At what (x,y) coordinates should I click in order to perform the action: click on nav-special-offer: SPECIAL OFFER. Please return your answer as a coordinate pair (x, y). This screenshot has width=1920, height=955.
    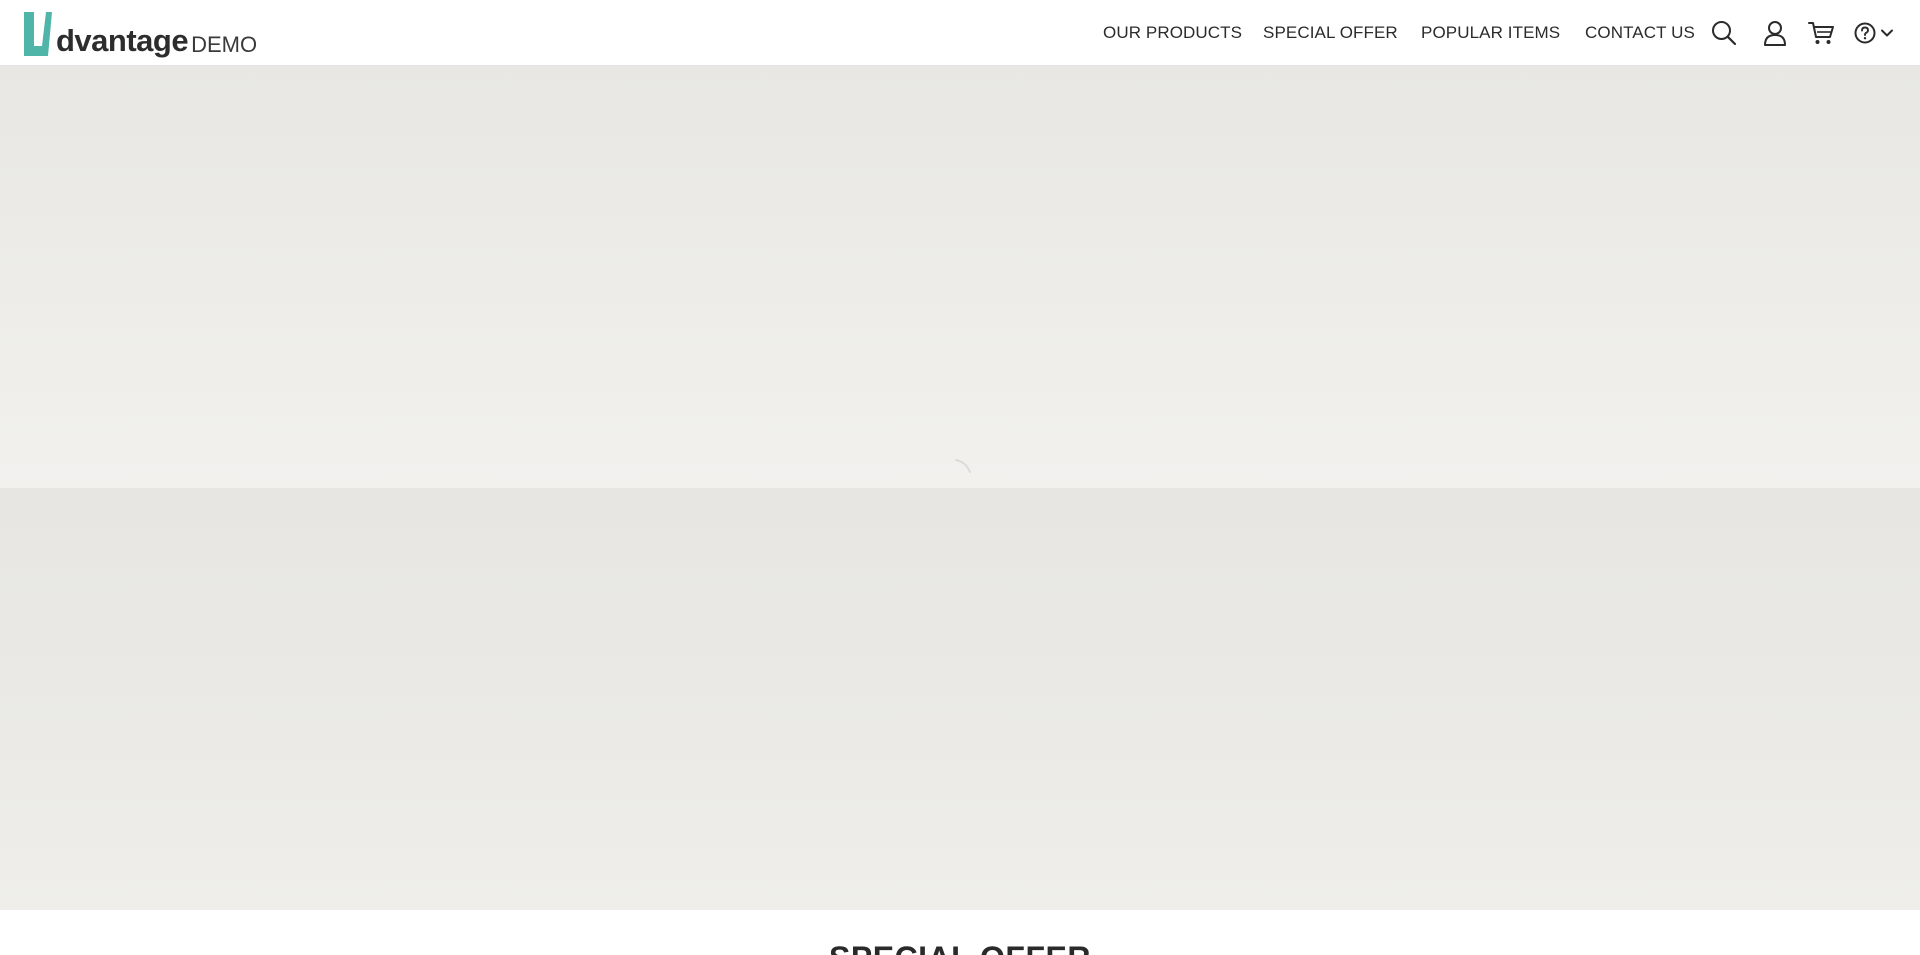
    Looking at the image, I should click on (1330, 33).